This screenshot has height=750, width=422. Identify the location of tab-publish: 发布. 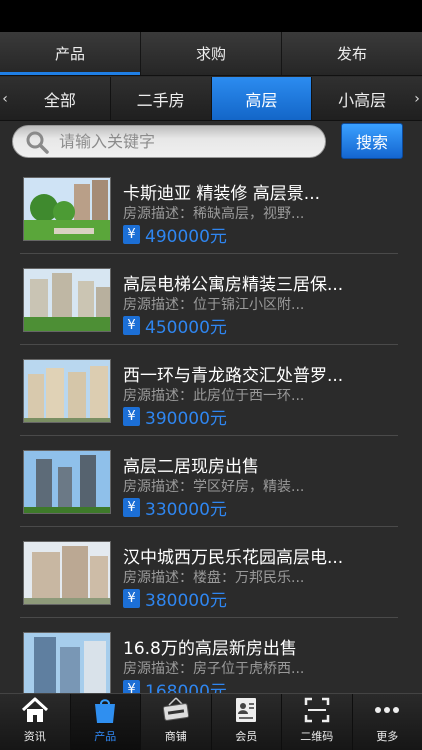
(352, 53).